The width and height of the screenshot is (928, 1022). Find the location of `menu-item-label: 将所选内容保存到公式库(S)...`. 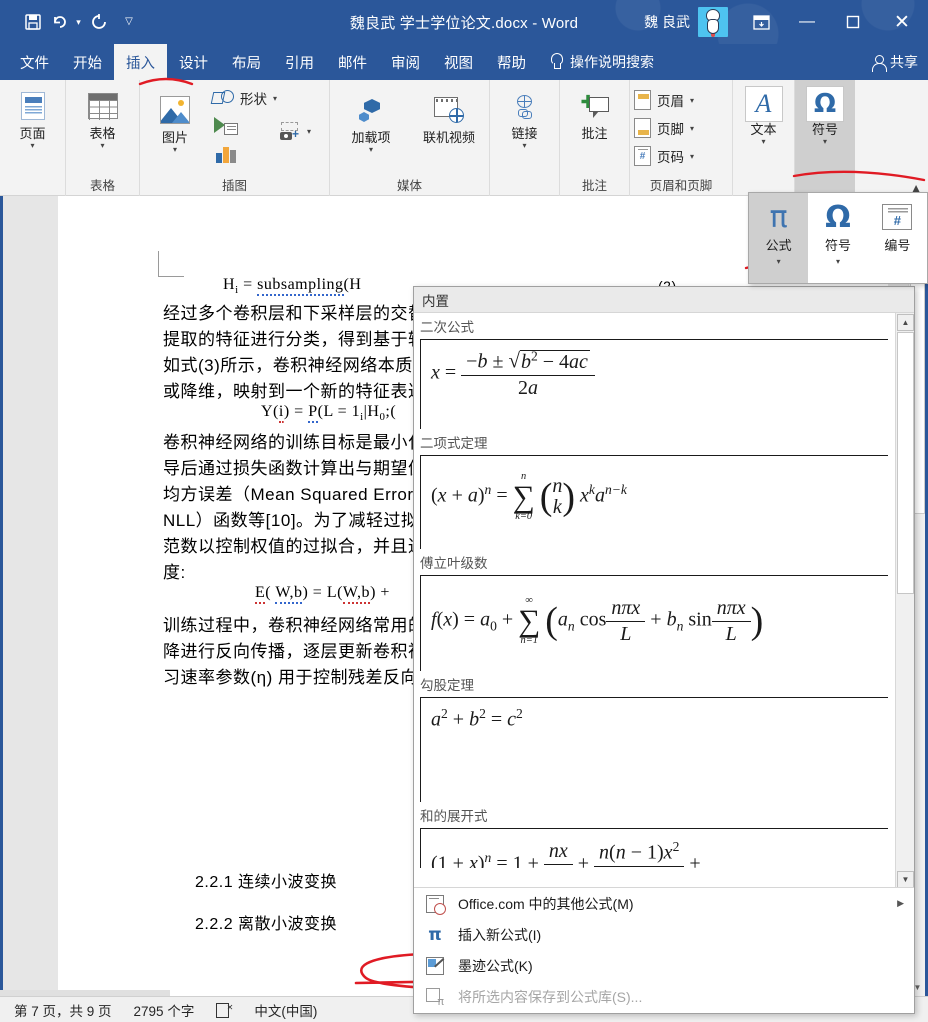

menu-item-label: 将所选内容保存到公式库(S)... is located at coordinates (550, 996).